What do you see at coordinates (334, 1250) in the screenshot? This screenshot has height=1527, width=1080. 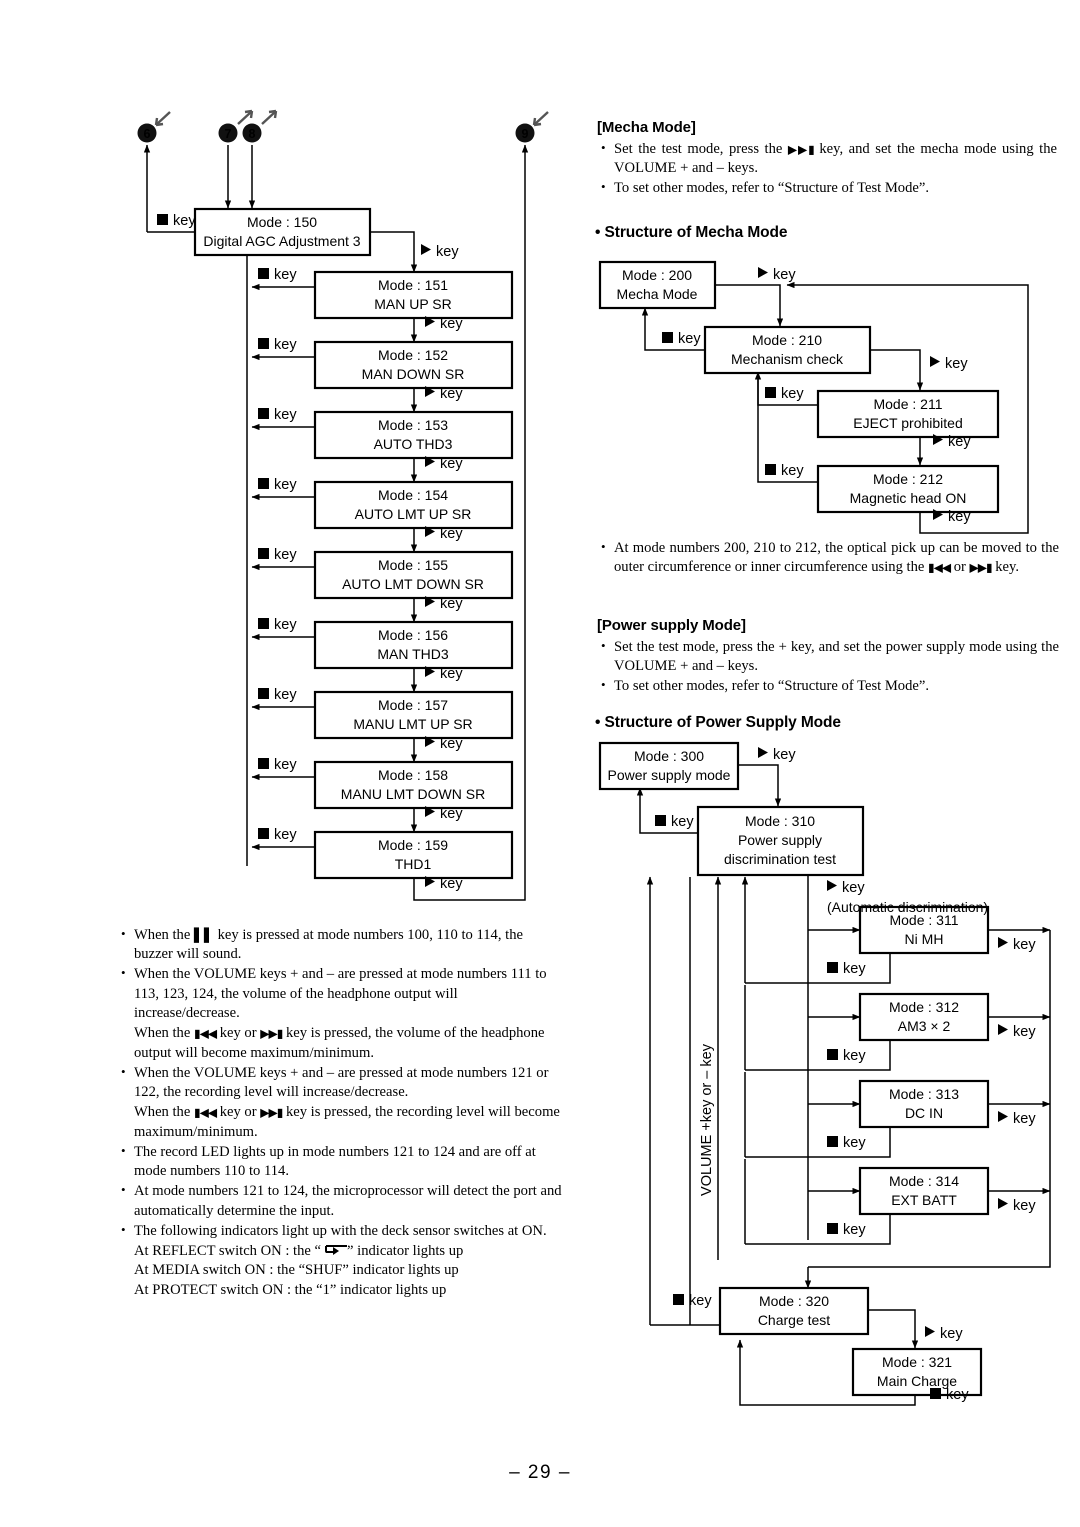 I see `repeat-indicator-icon` at bounding box center [334, 1250].